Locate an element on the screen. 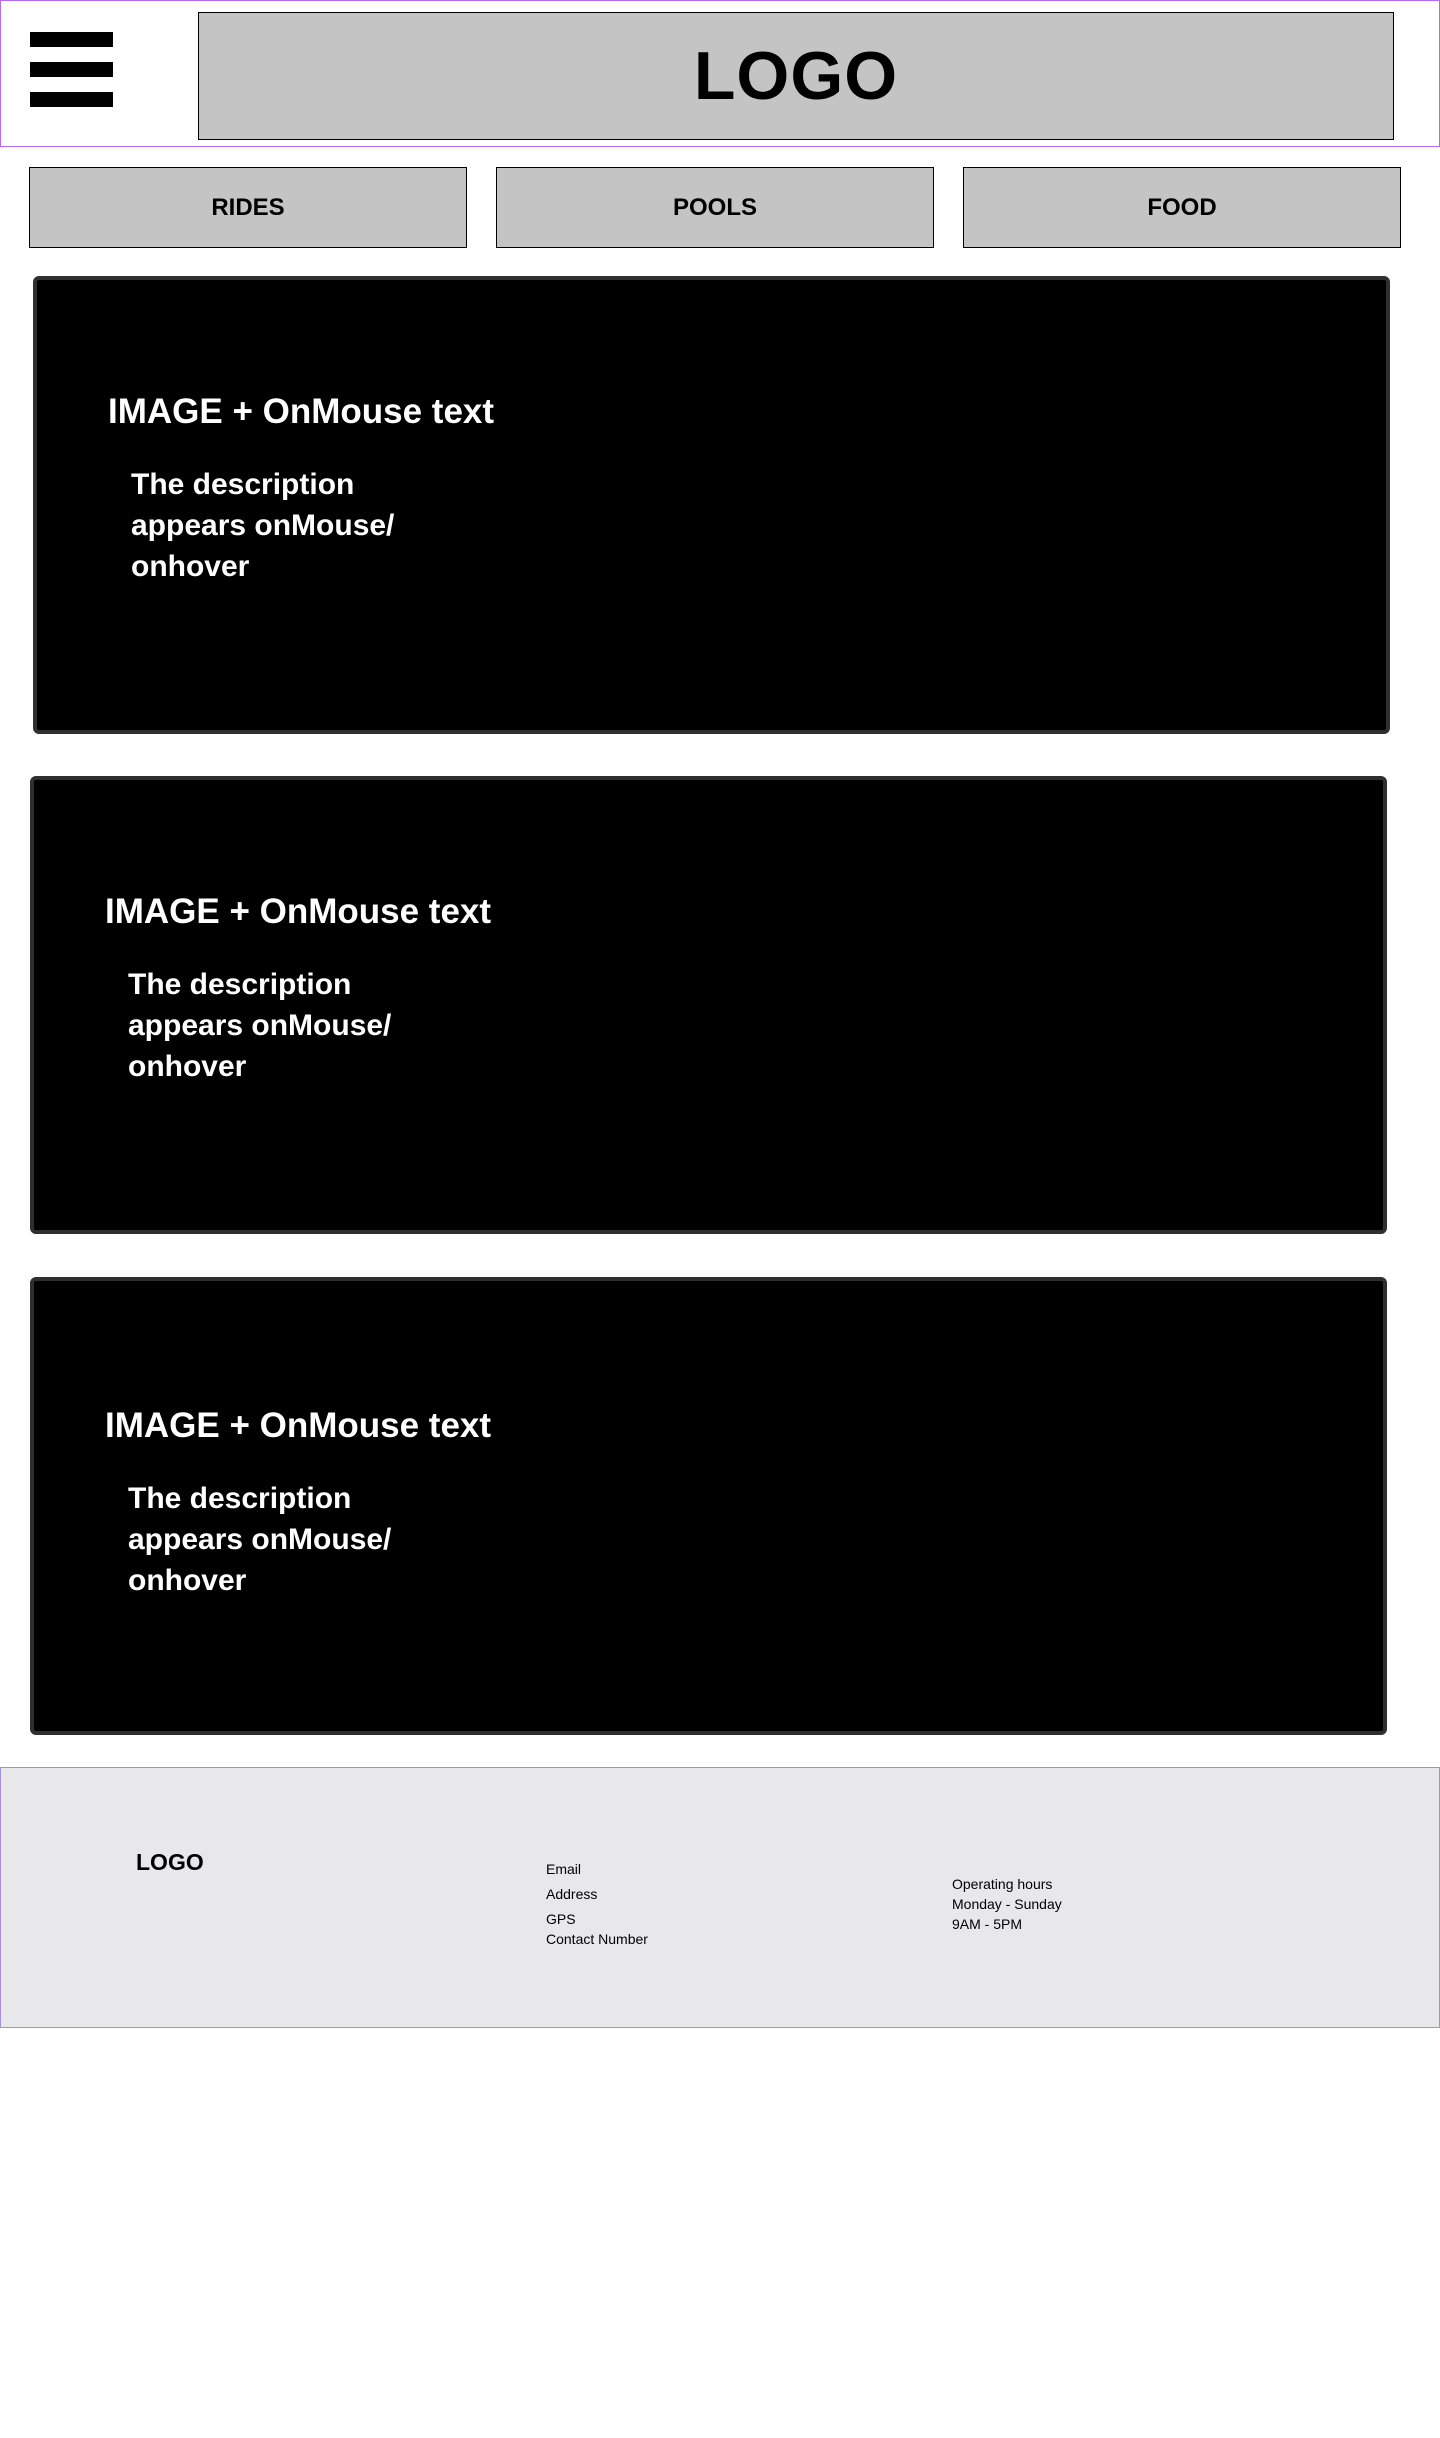 The image size is (1440, 2438). site-header: LOGO is located at coordinates (720, 73).